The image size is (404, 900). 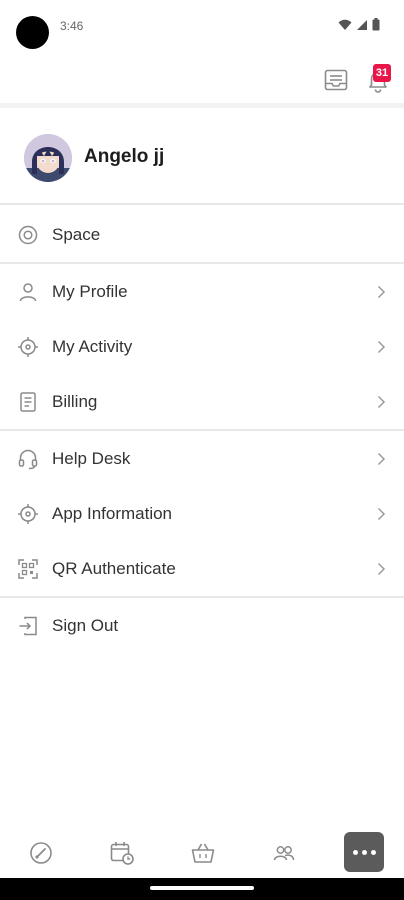 I want to click on menu-item-app-information: App Information, so click(x=202, y=513).